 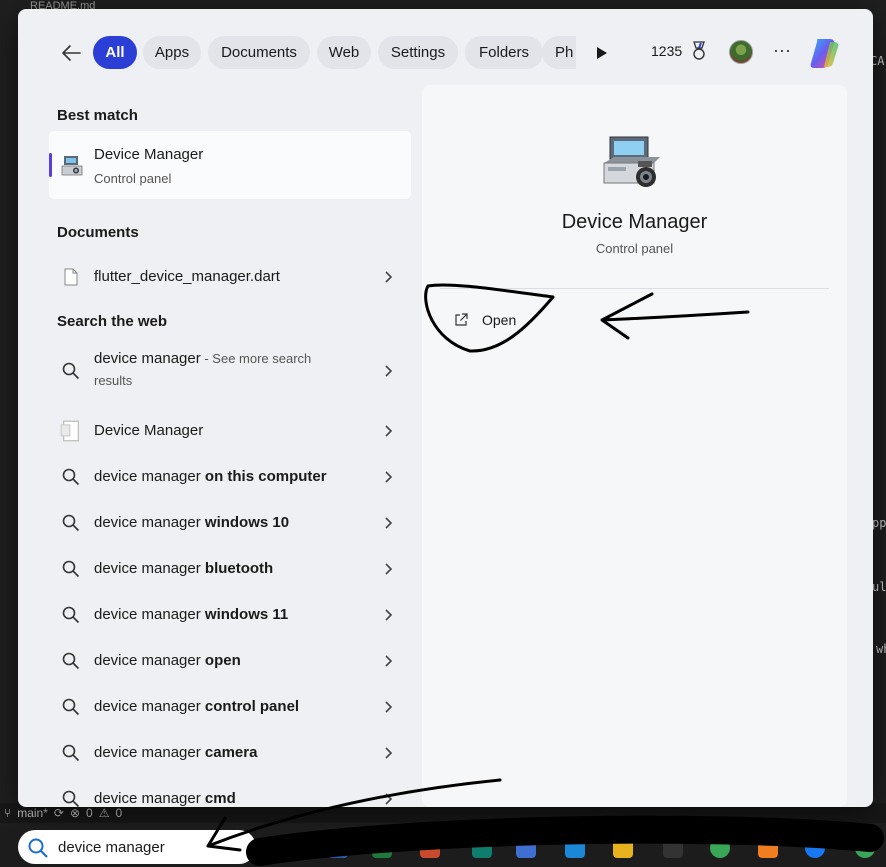 I want to click on play-icon, so click(x=602, y=53).